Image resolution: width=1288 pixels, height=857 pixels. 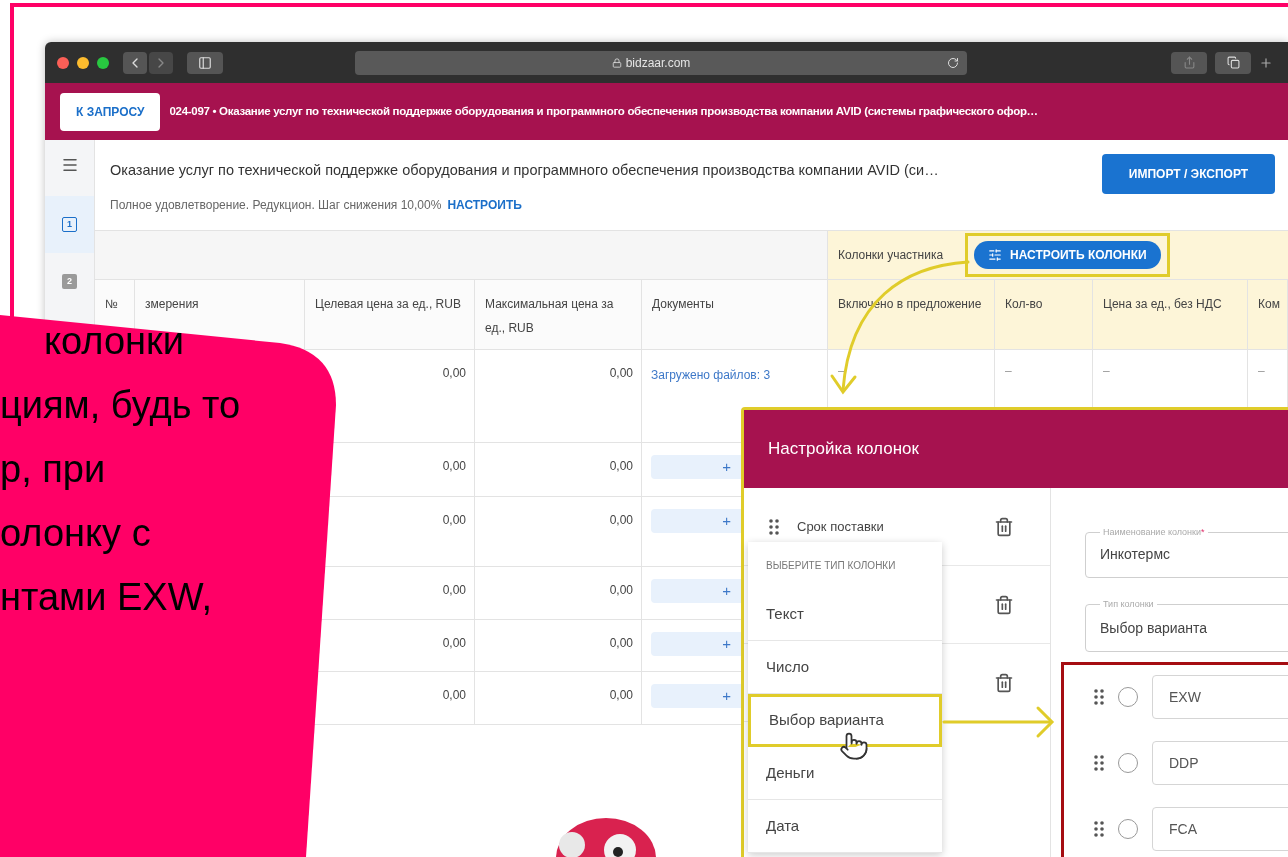 I want to click on maximize-icon, so click(x=103, y=62).